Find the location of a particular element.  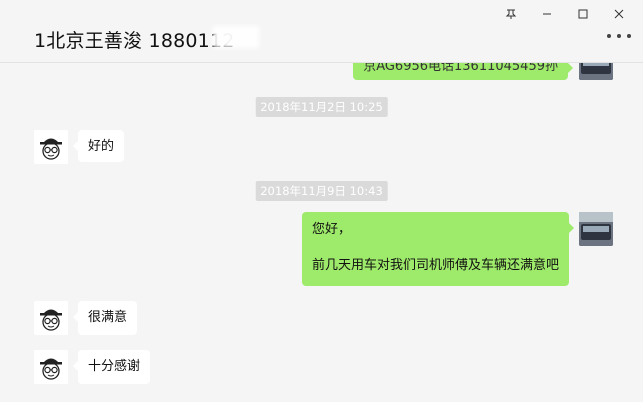

message-bubble-received: 好的 is located at coordinates (98, 146).